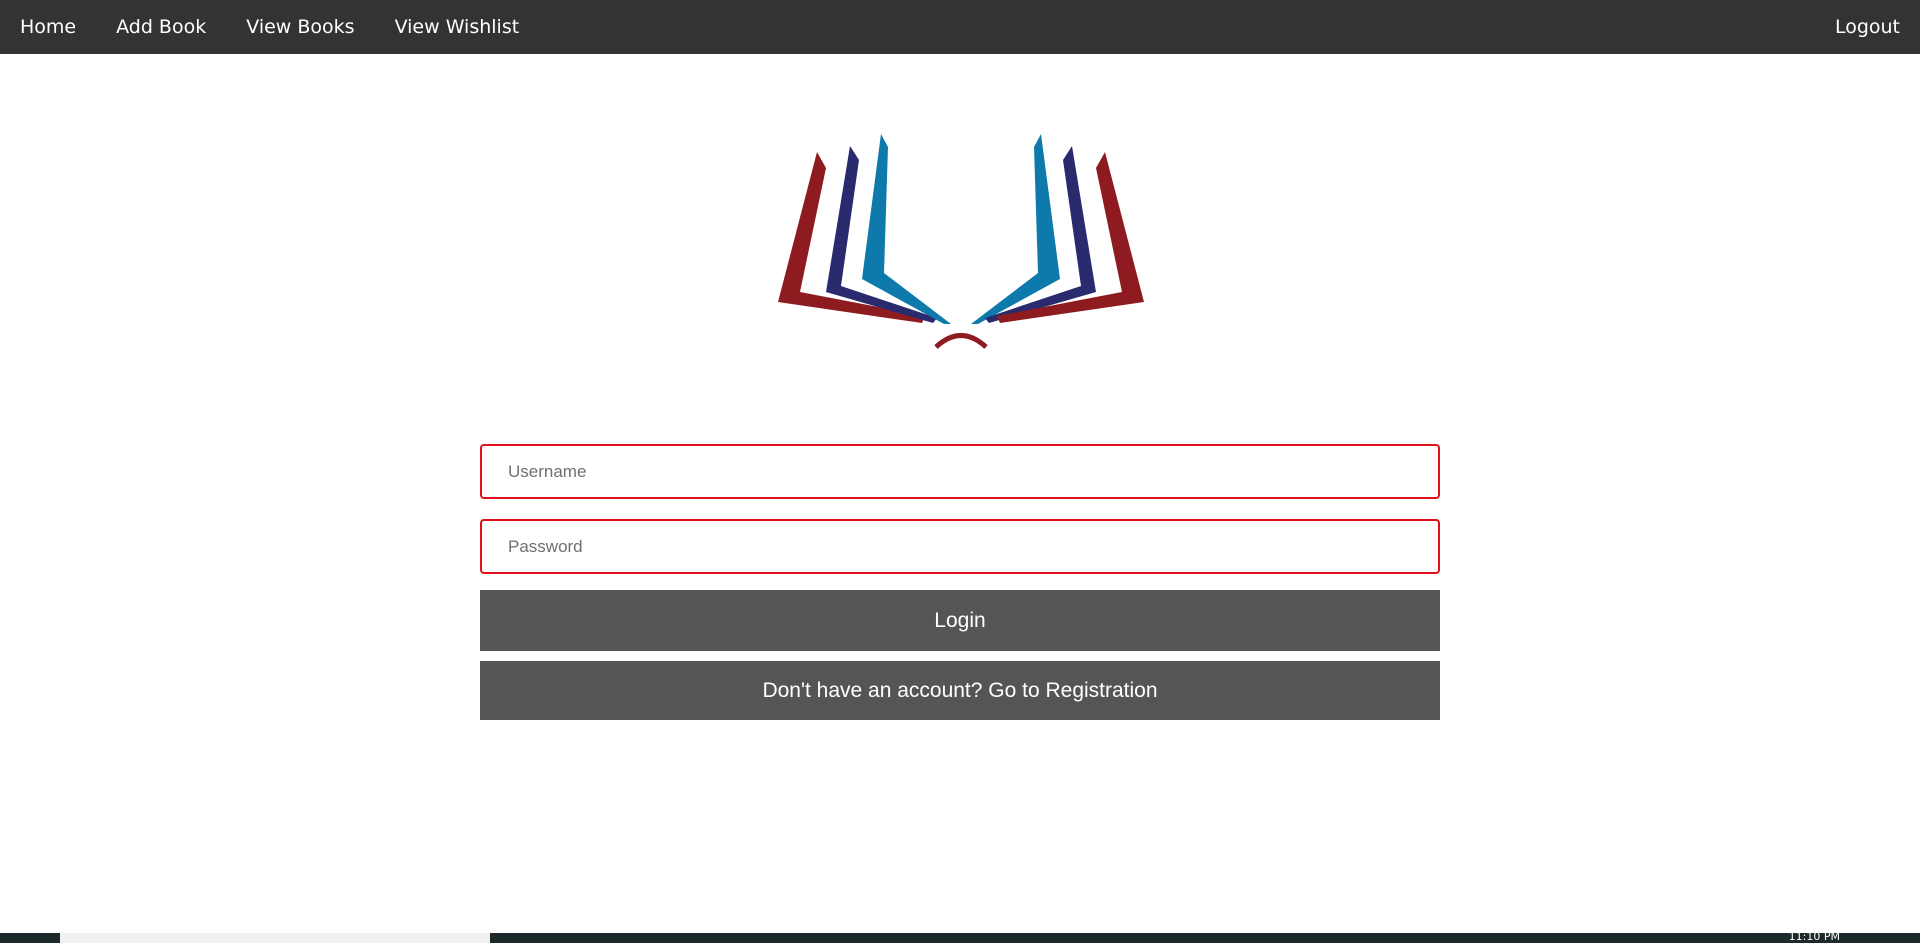 This screenshot has height=943, width=1920. Describe the element at coordinates (161, 27) in the screenshot. I see `nav-add-book-link: Add Book` at that location.